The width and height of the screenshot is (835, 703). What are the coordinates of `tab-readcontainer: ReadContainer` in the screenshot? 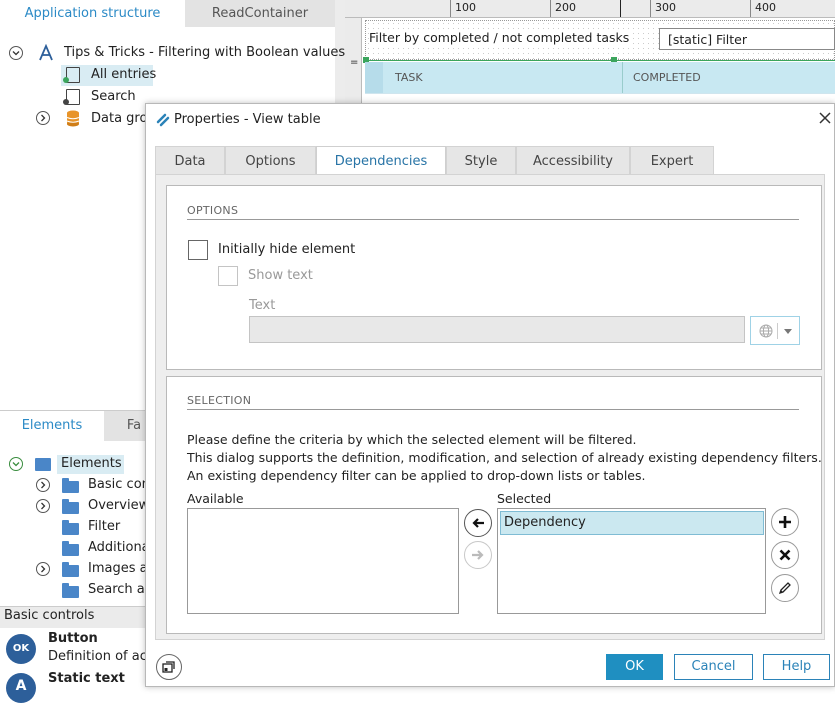 It's located at (260, 13).